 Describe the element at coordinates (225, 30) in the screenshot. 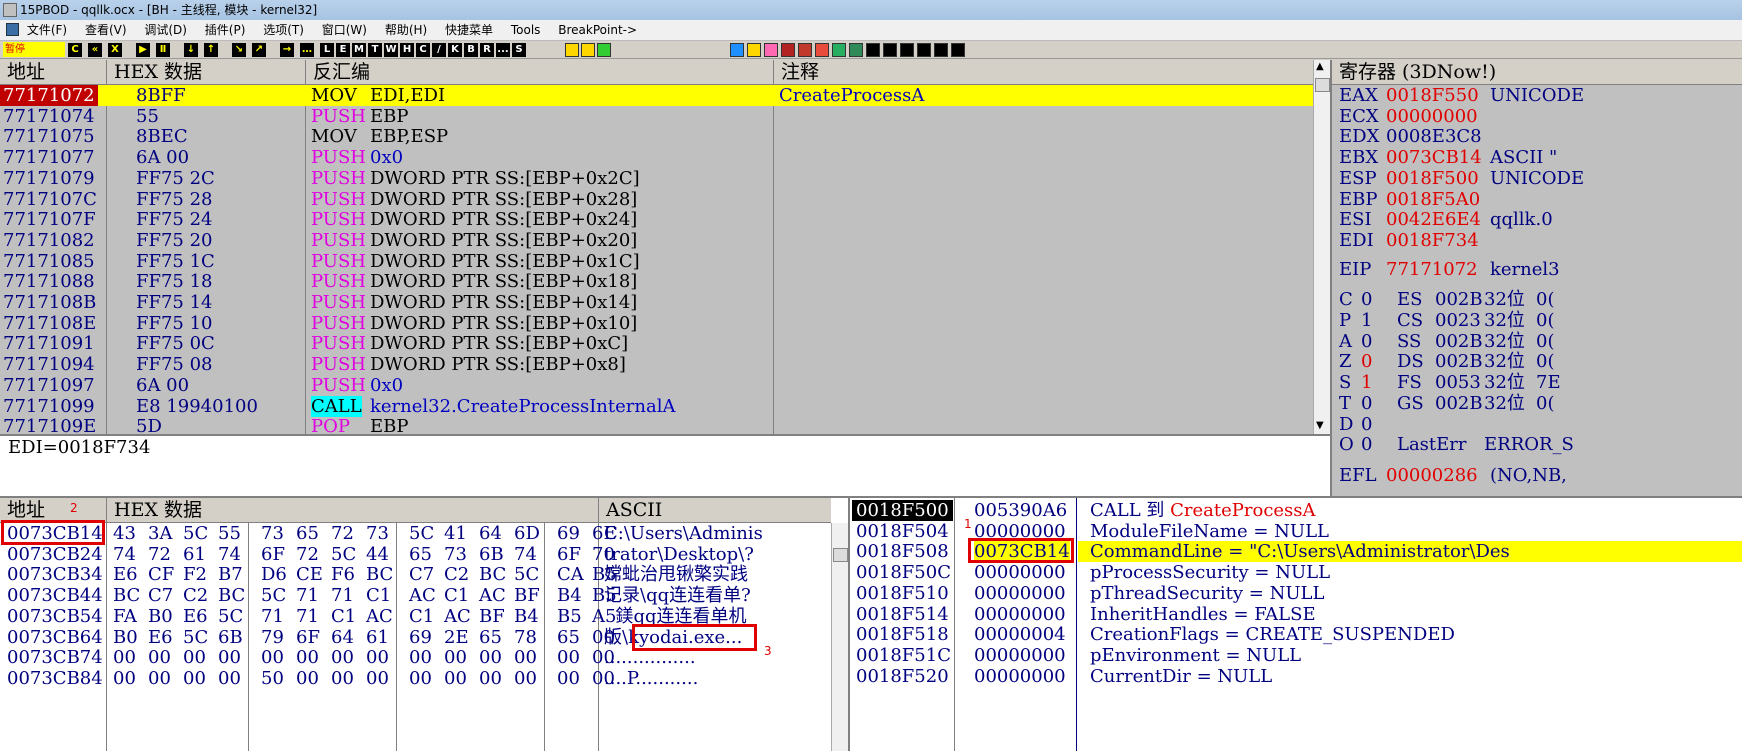

I see `menu-plugins: 插件(P)` at that location.